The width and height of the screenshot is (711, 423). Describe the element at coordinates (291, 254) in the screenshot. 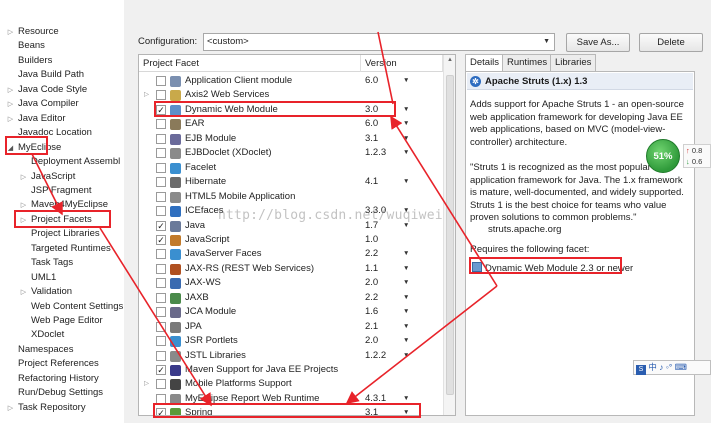

I see `table-row: JavaServer Faces 2.2 ▼` at that location.